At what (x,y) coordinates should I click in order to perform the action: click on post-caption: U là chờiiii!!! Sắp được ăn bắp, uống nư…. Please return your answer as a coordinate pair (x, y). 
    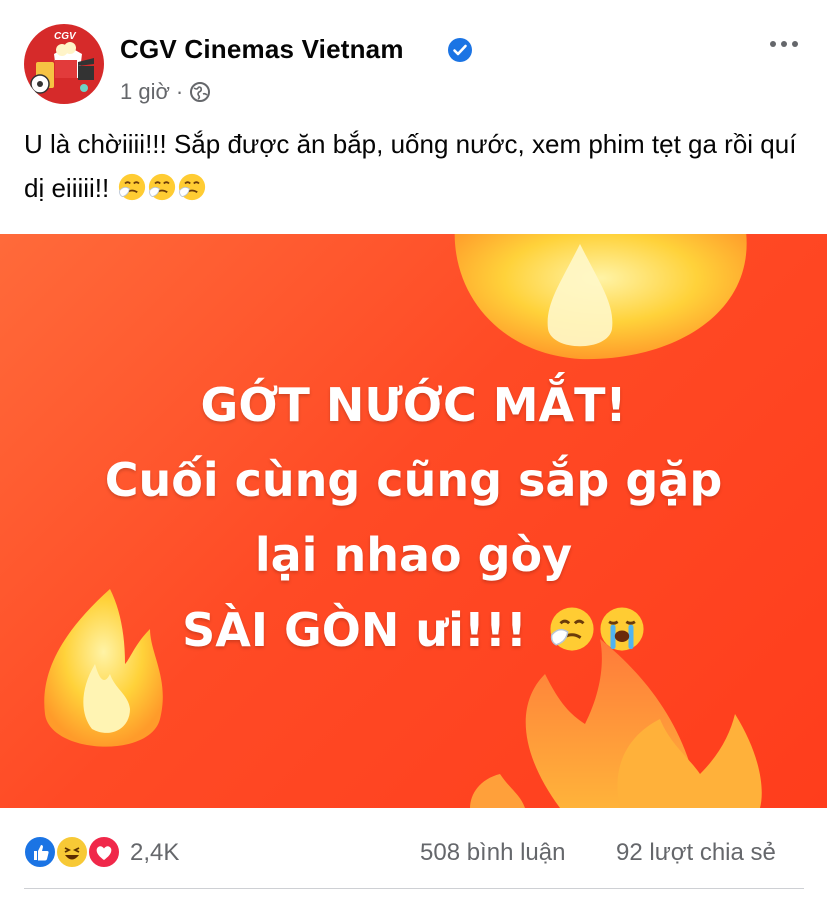
    Looking at the image, I should click on (414, 166).